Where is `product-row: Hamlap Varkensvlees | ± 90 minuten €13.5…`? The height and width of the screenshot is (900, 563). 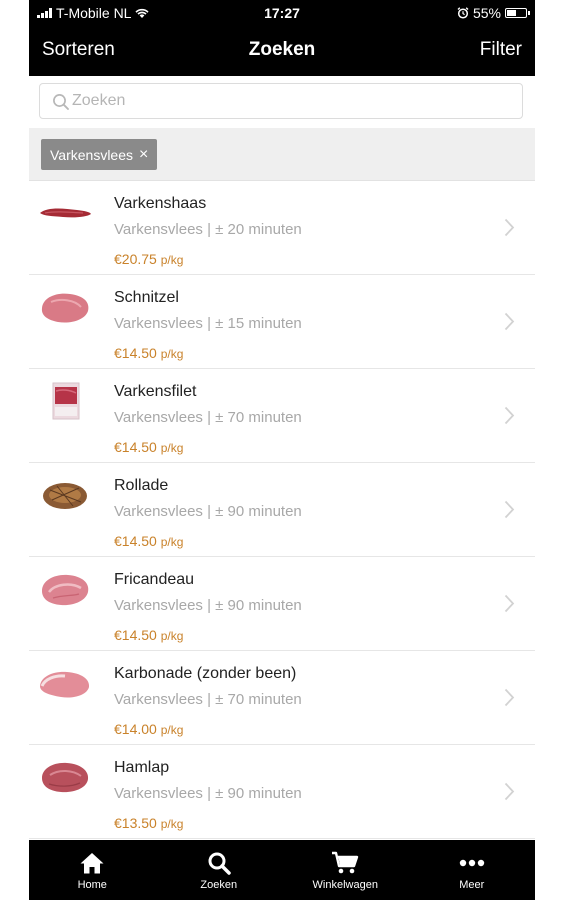
product-row: Hamlap Varkensvlees | ± 90 minuten €13.5… is located at coordinates (282, 792).